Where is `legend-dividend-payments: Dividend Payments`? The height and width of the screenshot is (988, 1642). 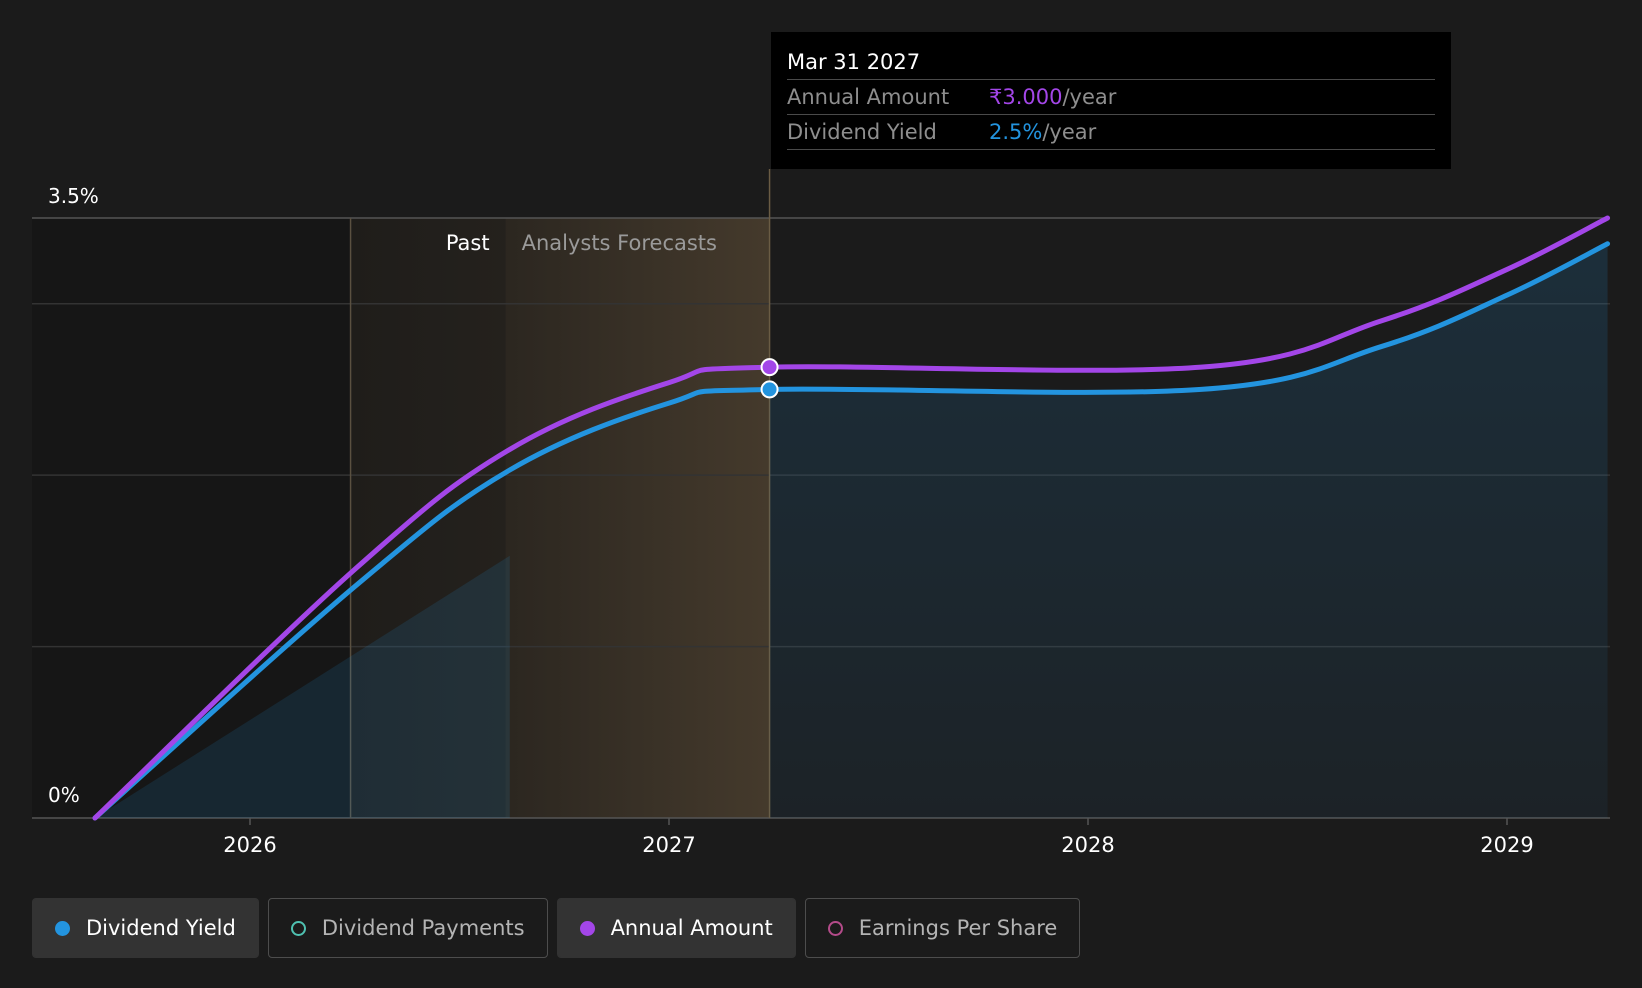
legend-dividend-payments: Dividend Payments is located at coordinates (407, 928).